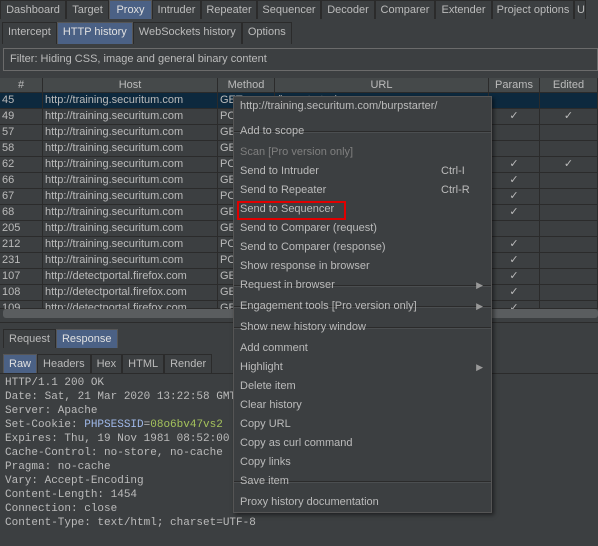  I want to click on tab-proxy: Proxy, so click(130, 9).